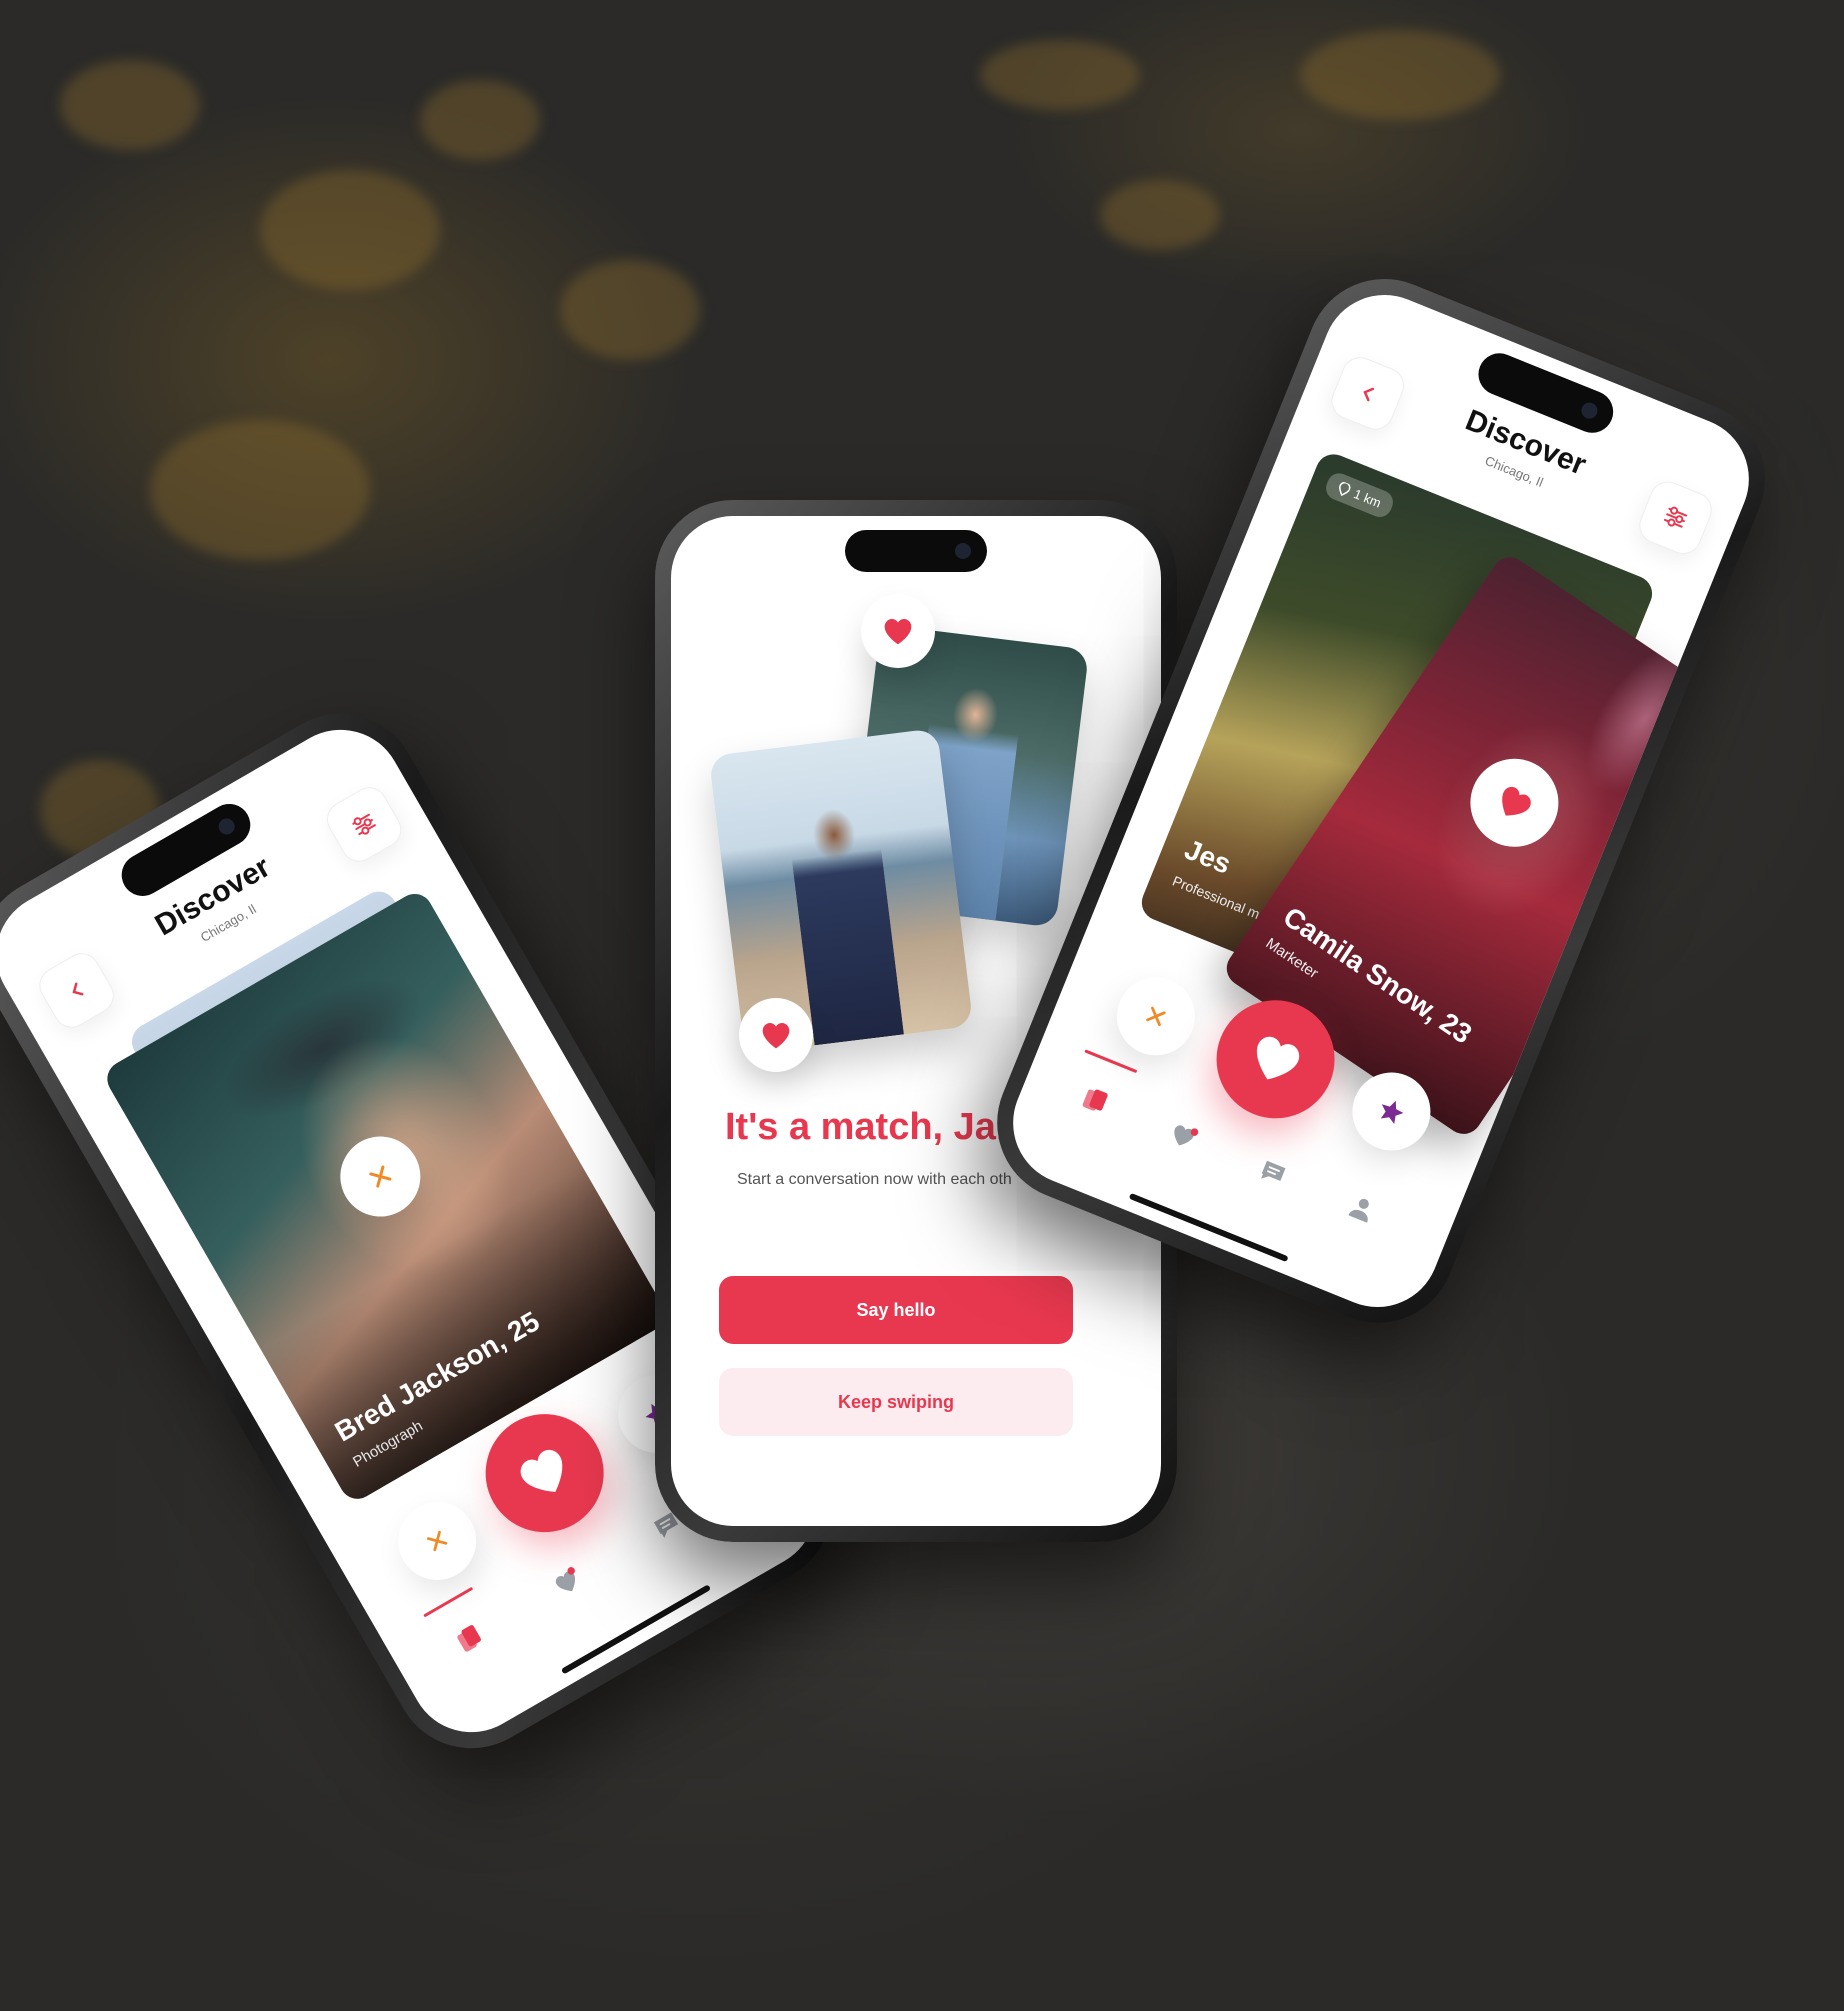  Describe the element at coordinates (871, 1127) in the screenshot. I see `match-title: It's a match, Jak` at that location.